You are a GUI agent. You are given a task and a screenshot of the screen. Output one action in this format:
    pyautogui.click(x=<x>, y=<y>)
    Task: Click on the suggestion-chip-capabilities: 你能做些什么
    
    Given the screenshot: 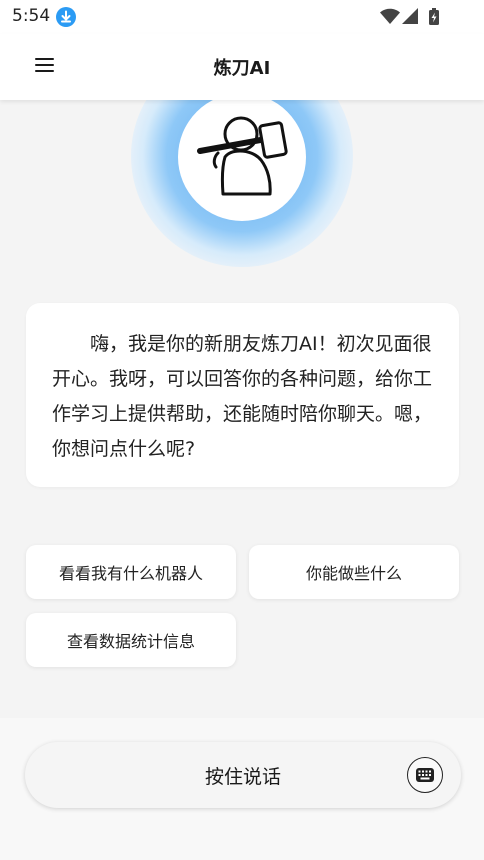 What is the action you would take?
    pyautogui.click(x=354, y=572)
    